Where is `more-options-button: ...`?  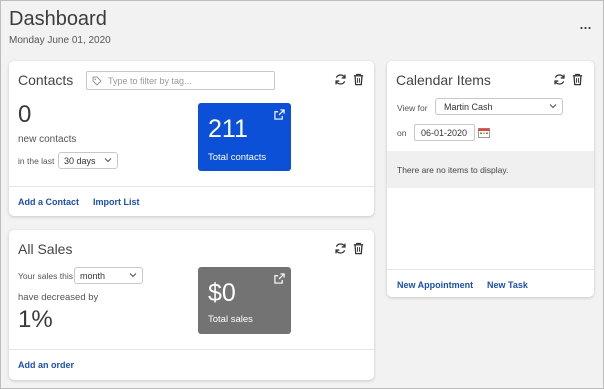 more-options-button: ... is located at coordinates (585, 23).